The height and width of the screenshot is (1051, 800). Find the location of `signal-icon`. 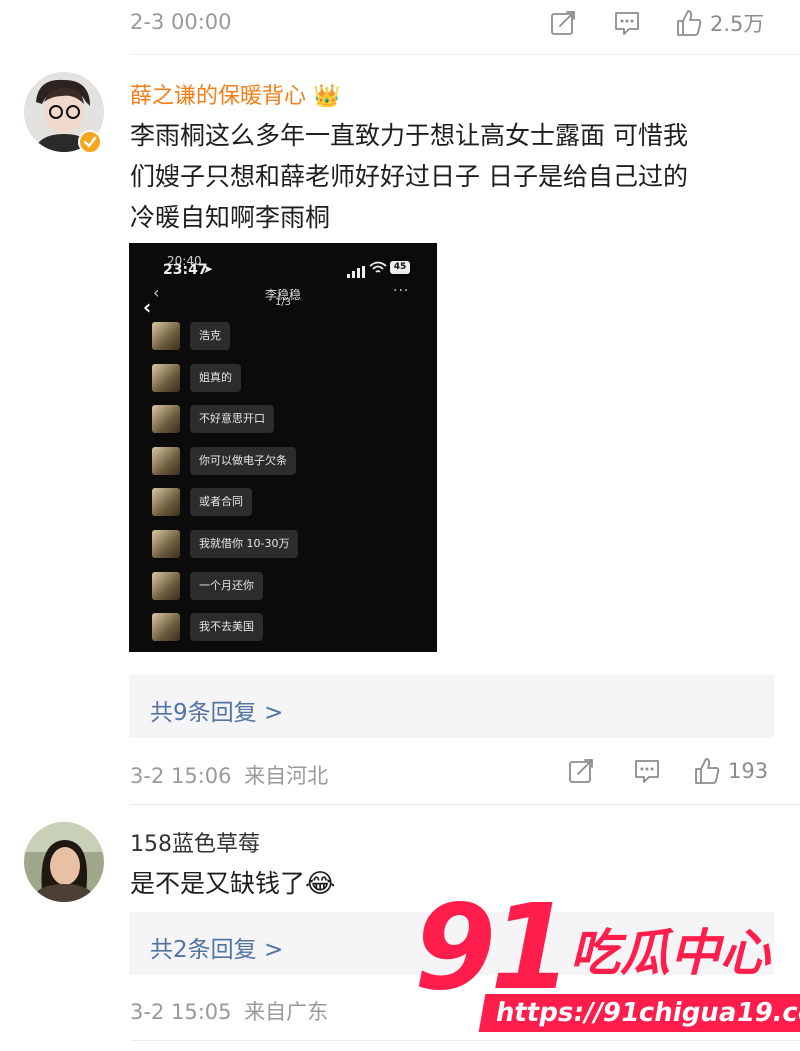

signal-icon is located at coordinates (356, 272).